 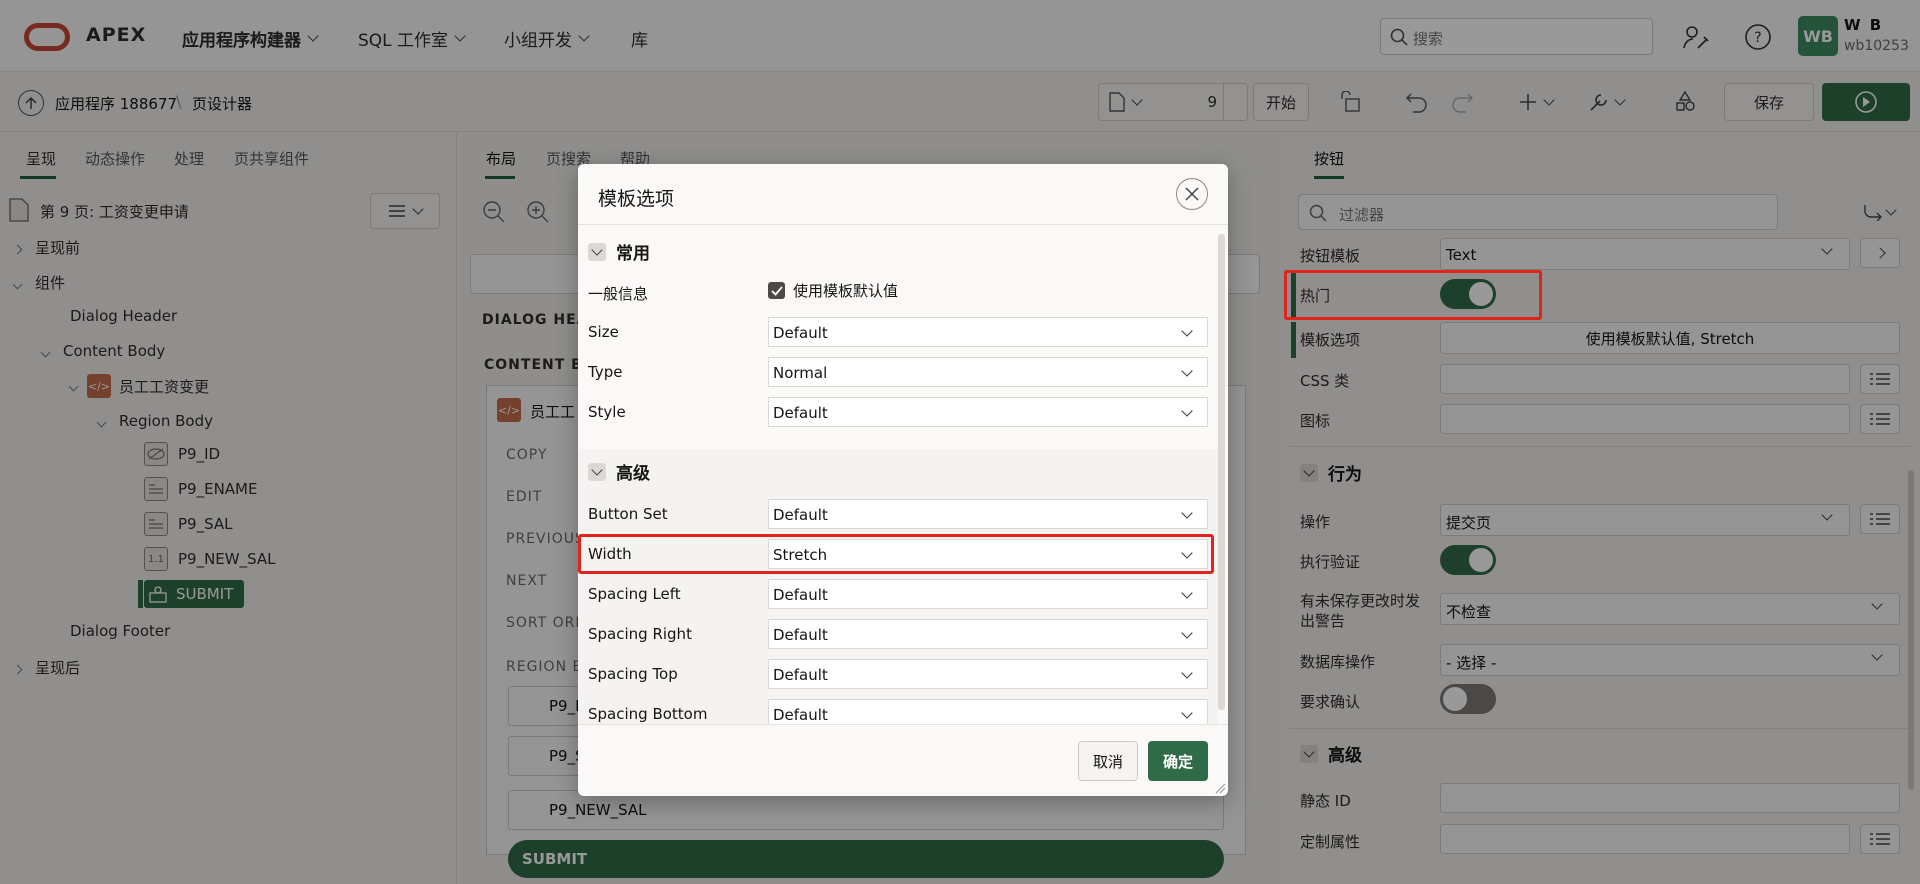 I want to click on button-set-select: Default, so click(x=988, y=514).